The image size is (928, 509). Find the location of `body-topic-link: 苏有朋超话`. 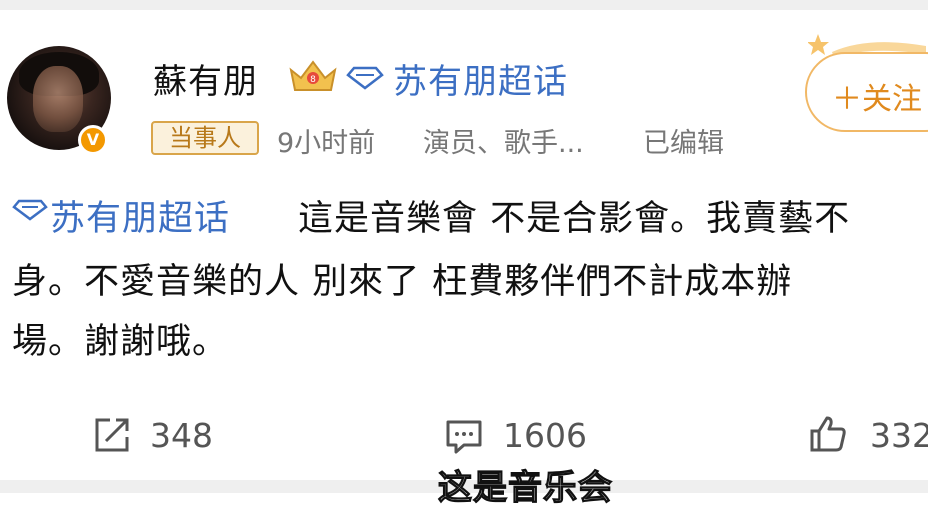

body-topic-link: 苏有朋超话 is located at coordinates (140, 215).